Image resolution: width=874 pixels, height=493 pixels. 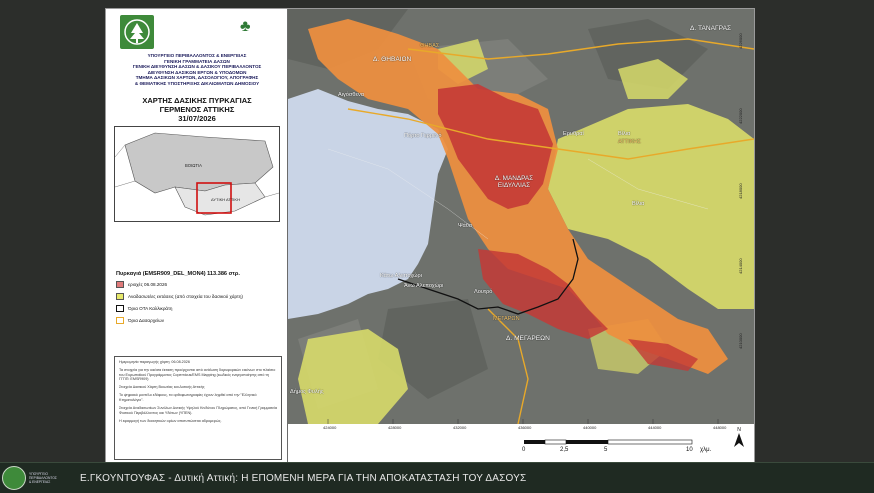 I want to click on map-title-date: 31/07/2026, so click(x=197, y=118).